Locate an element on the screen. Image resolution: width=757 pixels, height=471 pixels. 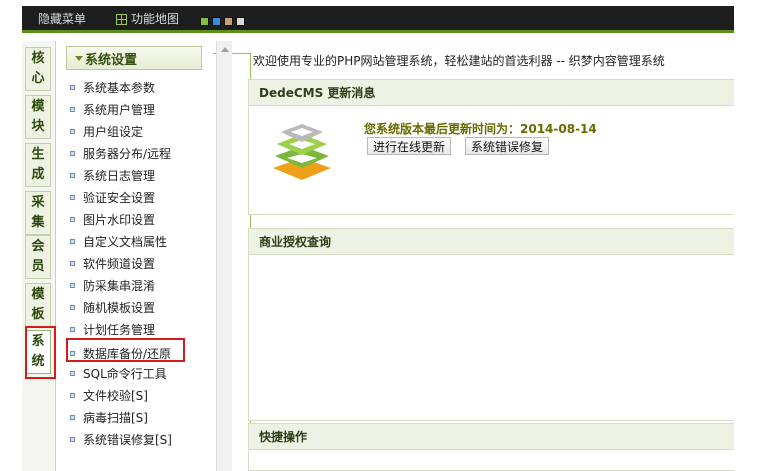
menu-item-task: 计划任务管理 is located at coordinates (112, 329).